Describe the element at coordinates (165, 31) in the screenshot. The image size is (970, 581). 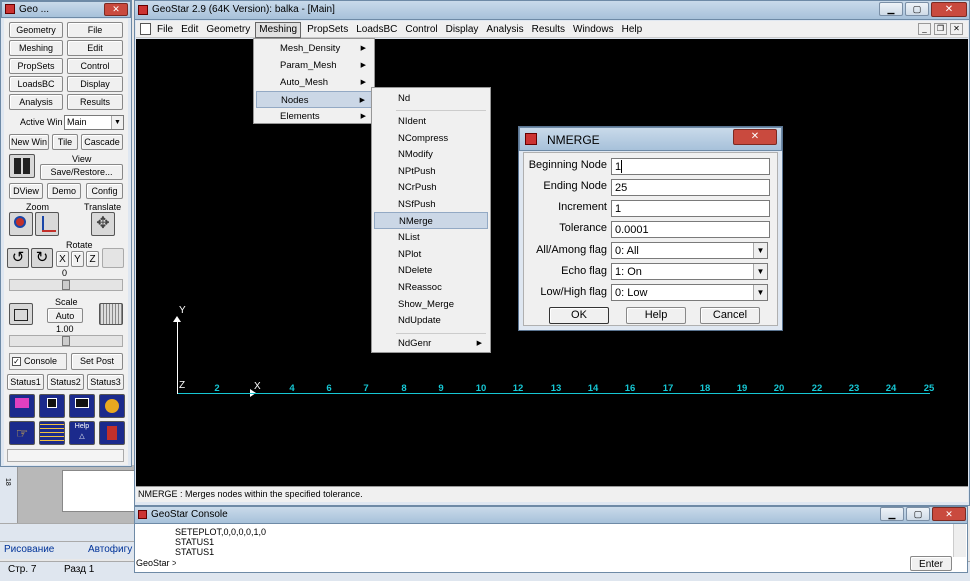
I see `menu-file: File` at that location.